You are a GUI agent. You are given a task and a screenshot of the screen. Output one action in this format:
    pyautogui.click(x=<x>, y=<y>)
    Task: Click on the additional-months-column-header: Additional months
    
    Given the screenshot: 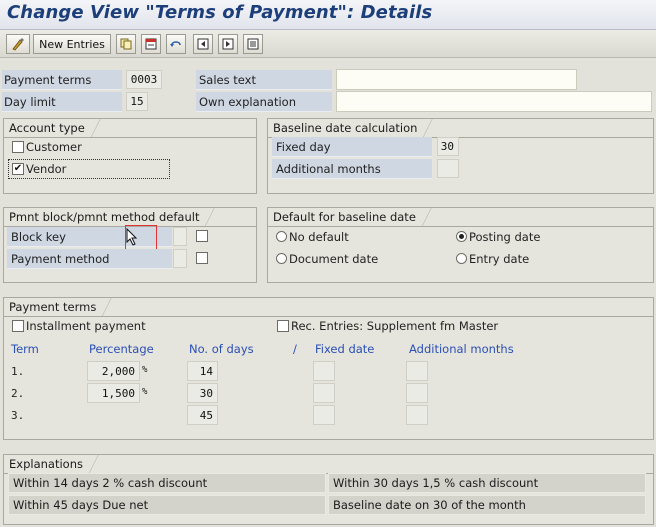 What is the action you would take?
    pyautogui.click(x=461, y=349)
    